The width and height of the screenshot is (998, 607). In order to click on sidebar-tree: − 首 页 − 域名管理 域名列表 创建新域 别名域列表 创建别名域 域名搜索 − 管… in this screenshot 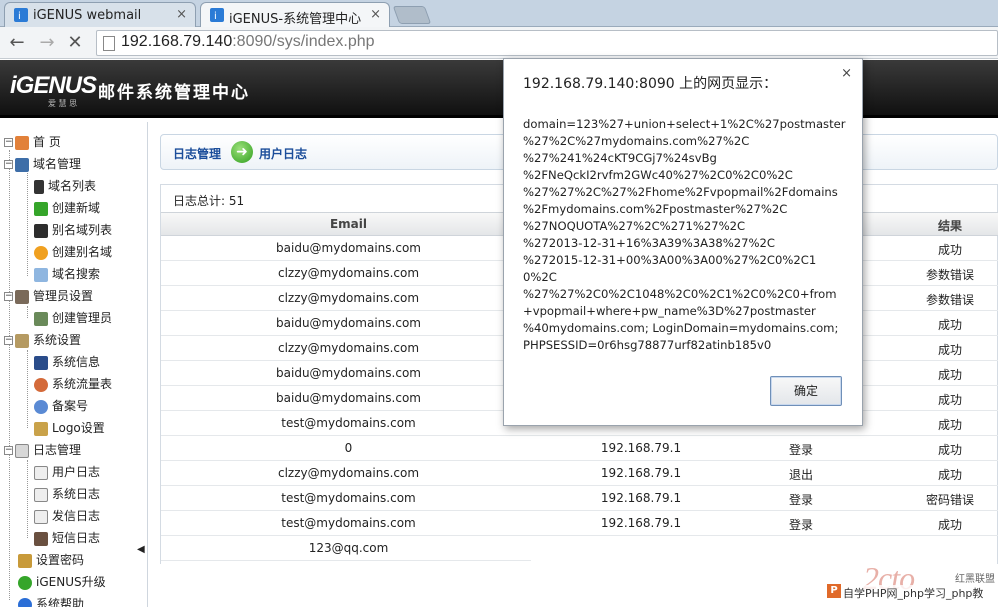, I will do `click(74, 364)`.